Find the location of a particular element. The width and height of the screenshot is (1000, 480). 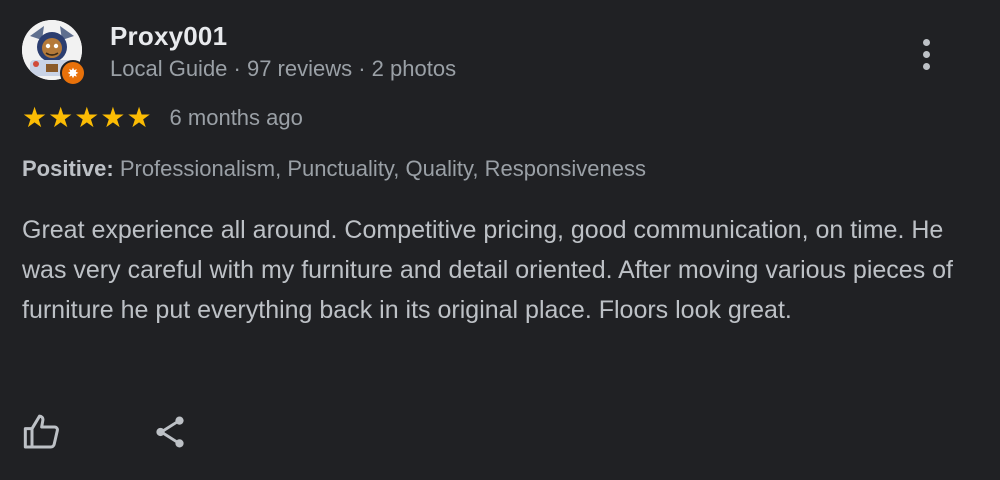

reviewer-name: Proxy001 is located at coordinates (168, 36).